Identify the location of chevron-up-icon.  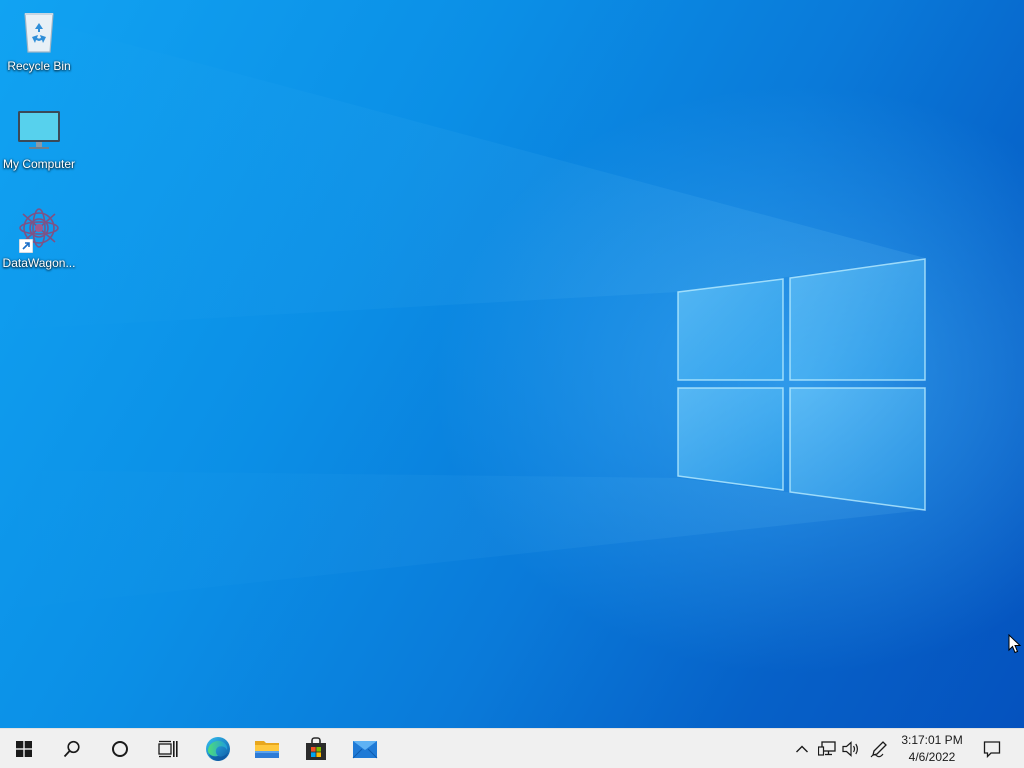
(802, 749).